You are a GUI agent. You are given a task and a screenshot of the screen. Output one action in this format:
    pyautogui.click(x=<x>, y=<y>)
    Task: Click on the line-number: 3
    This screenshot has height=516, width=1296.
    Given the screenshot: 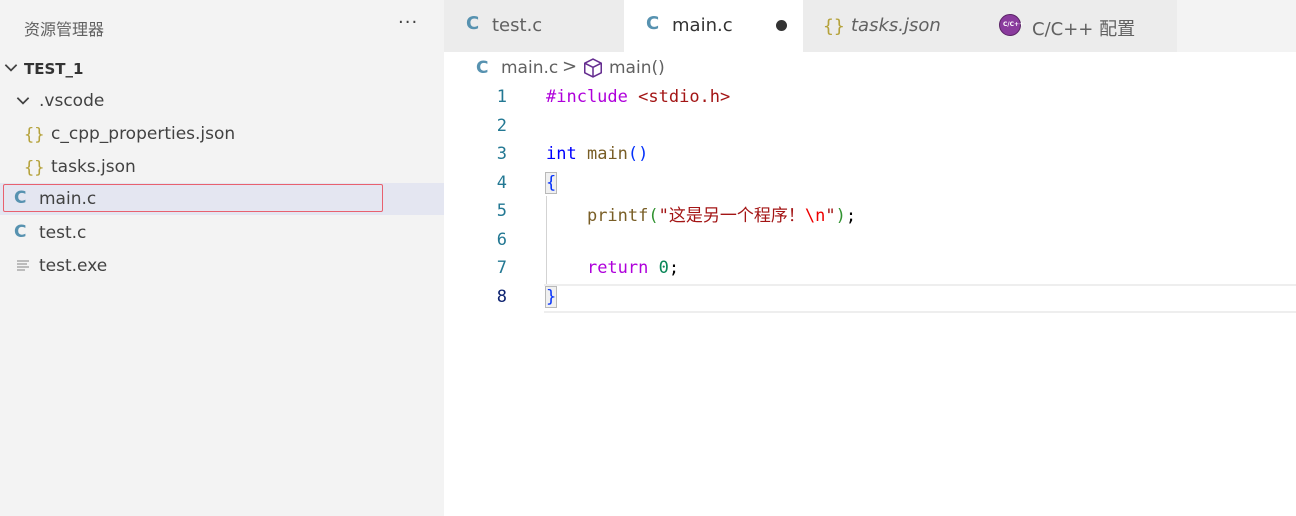 What is the action you would take?
    pyautogui.click(x=501, y=154)
    